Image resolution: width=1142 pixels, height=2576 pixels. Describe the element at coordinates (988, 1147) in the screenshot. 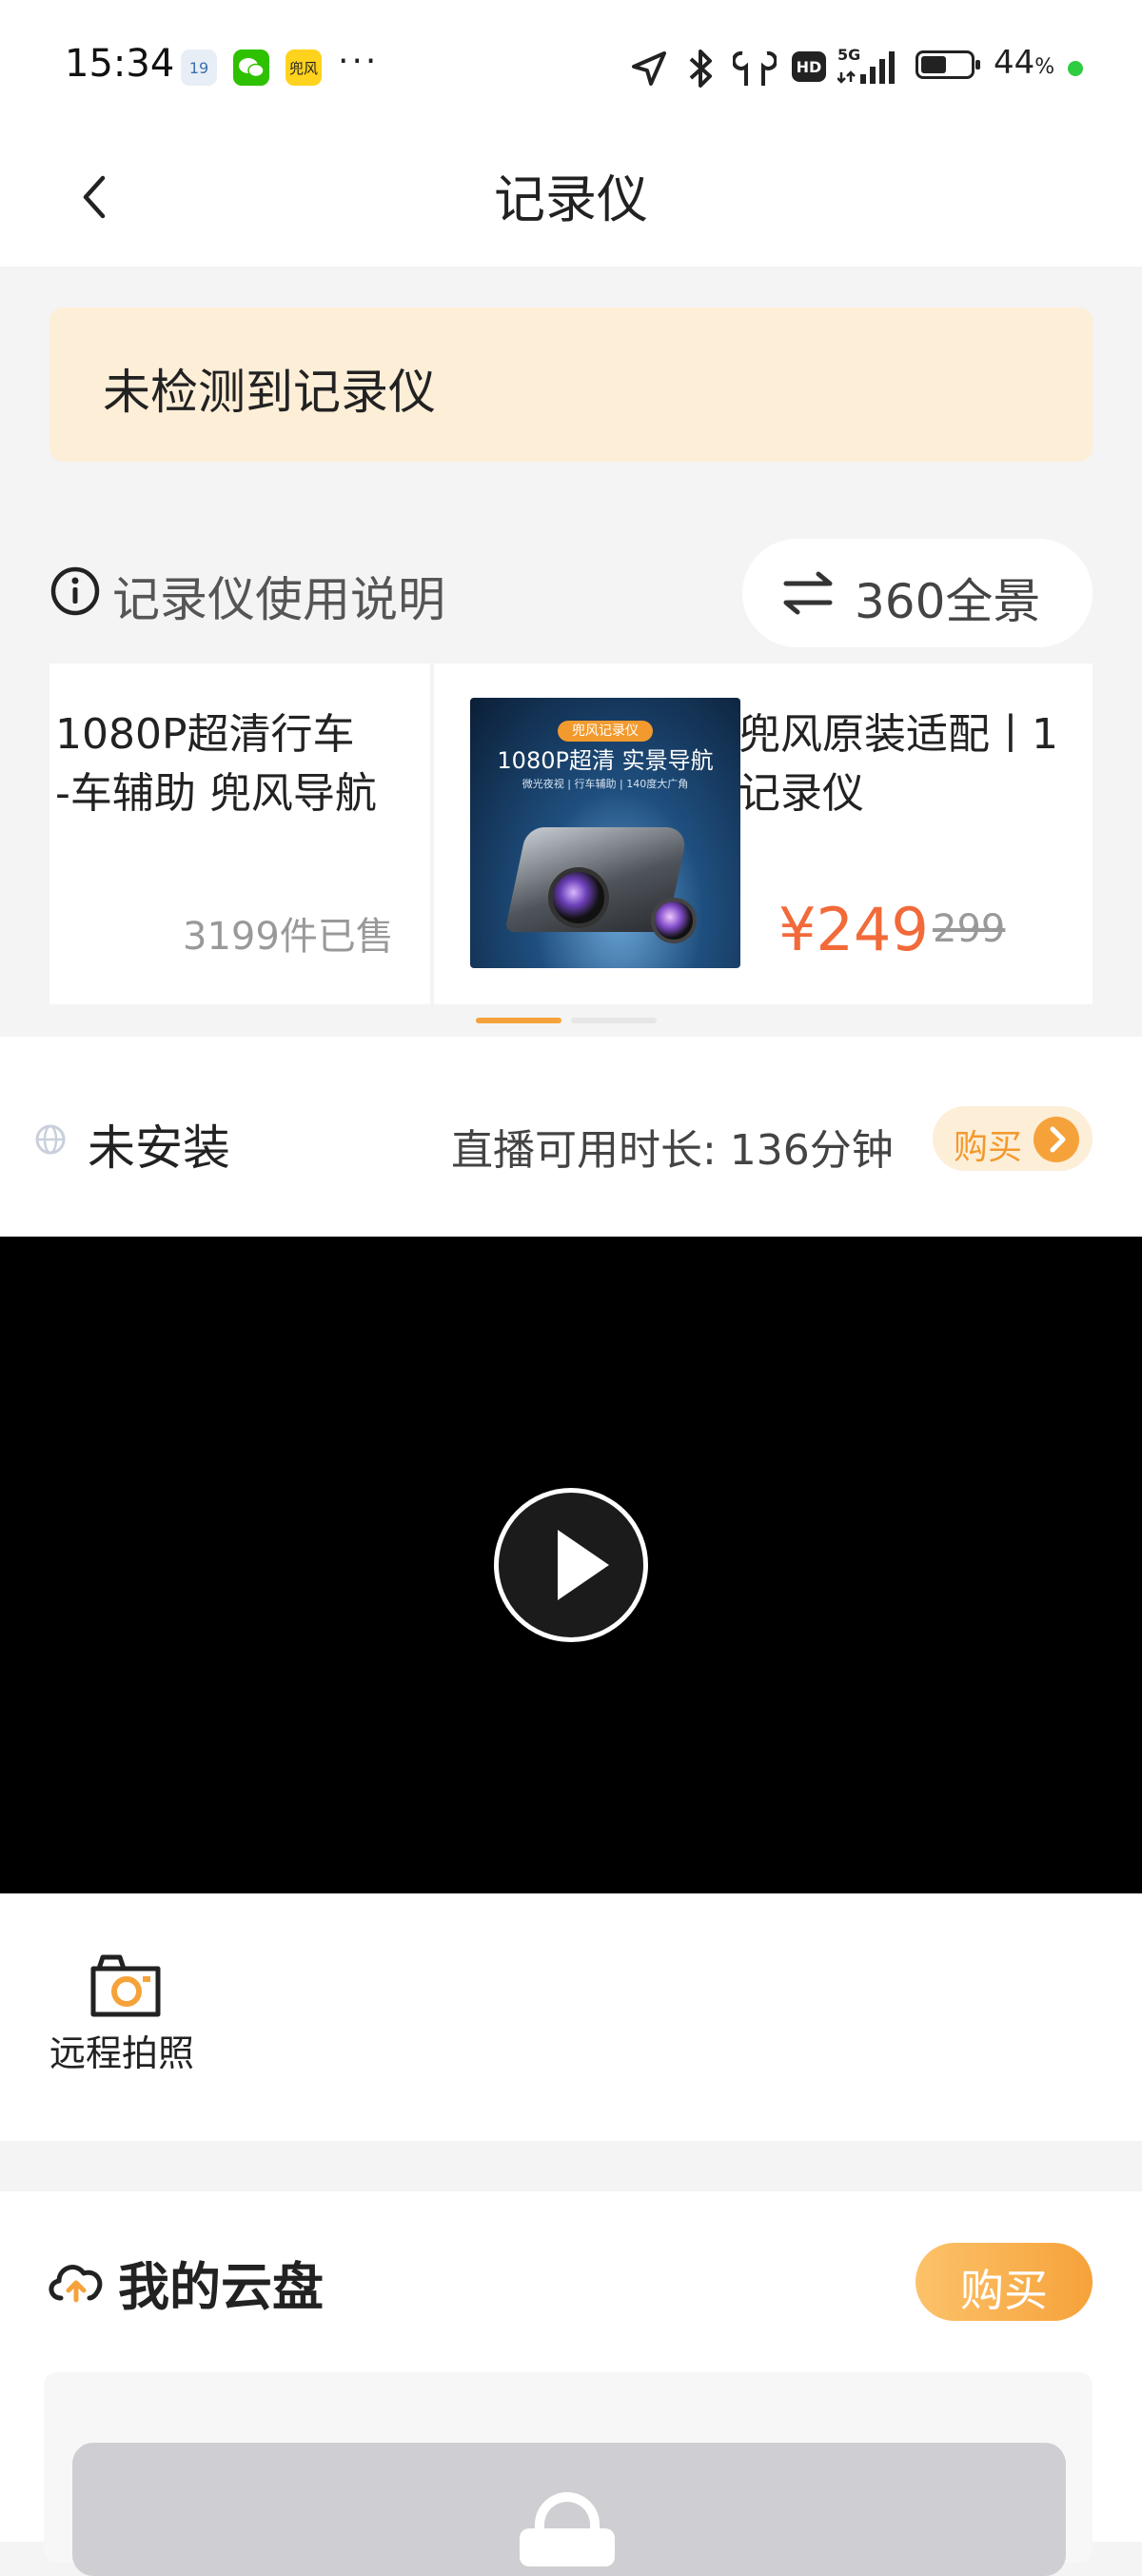

I see `buy-live-time-label: 购买` at that location.